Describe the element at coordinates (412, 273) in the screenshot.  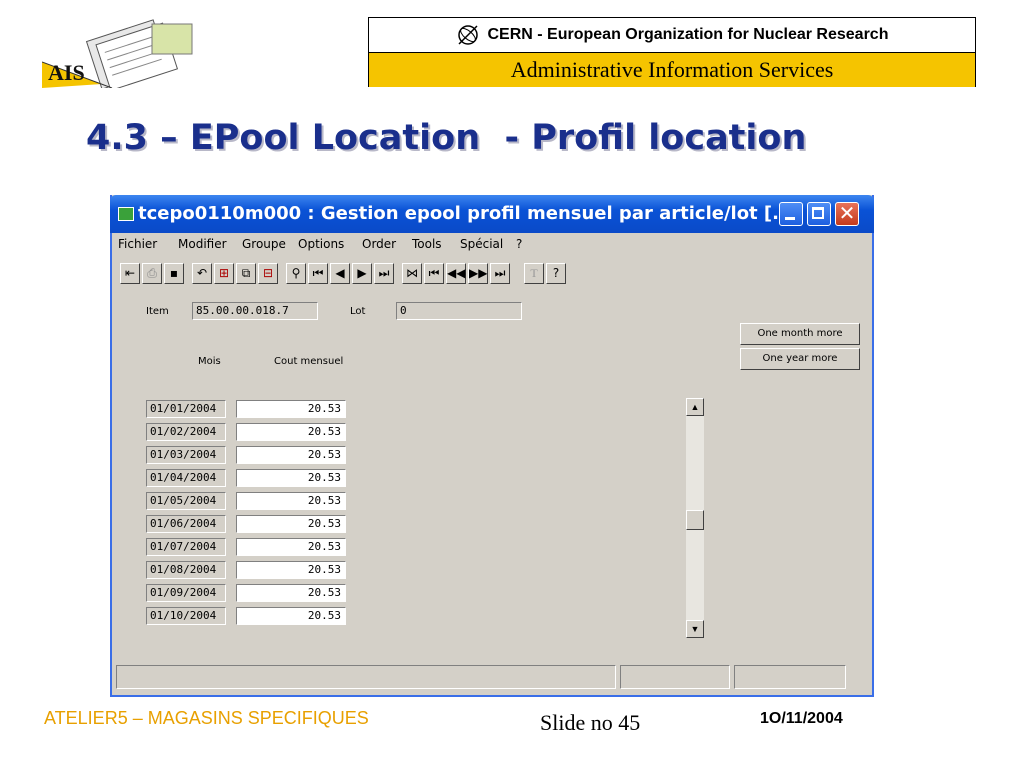
I see `first-group-icon: ⋈` at that location.